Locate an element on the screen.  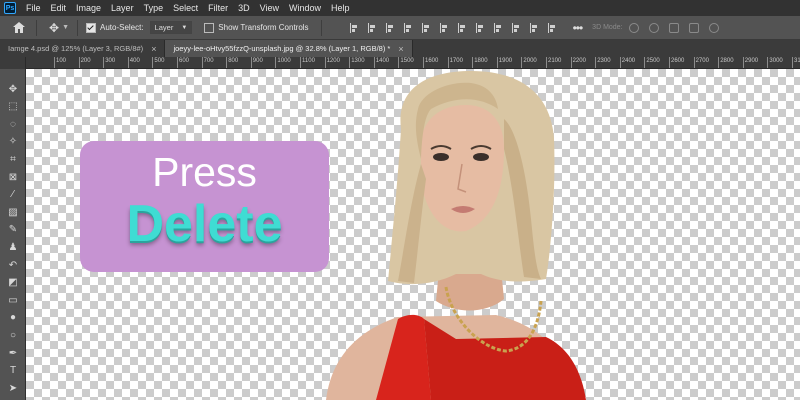
ruler-tick-label: 1500 is located at coordinates (407, 61).